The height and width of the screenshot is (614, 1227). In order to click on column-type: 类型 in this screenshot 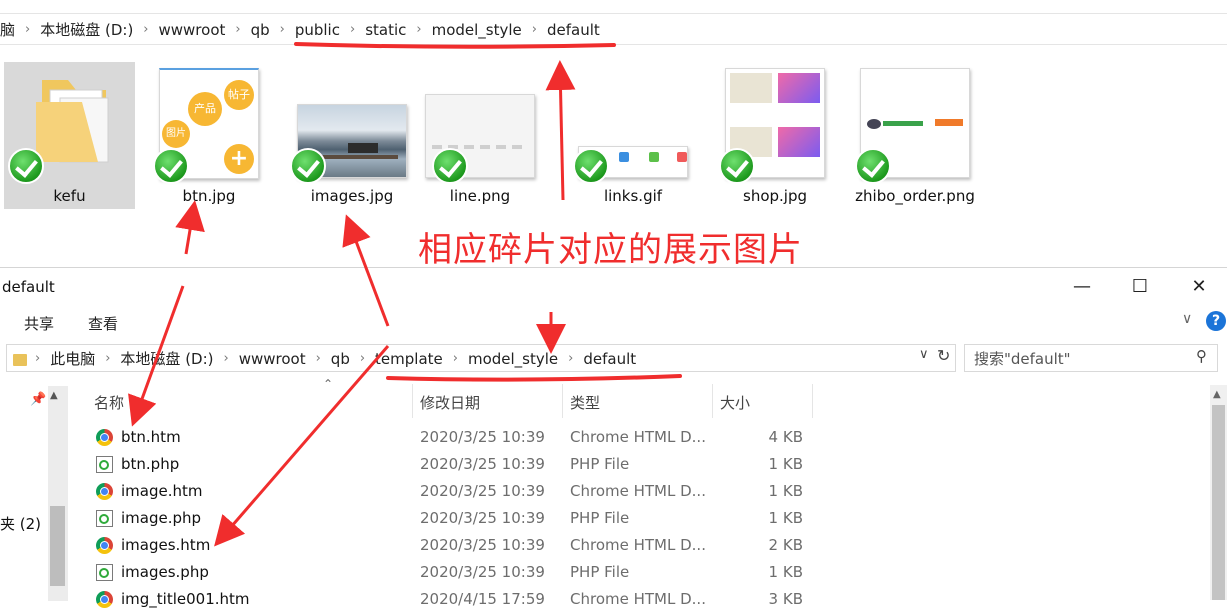, I will do `click(585, 402)`.